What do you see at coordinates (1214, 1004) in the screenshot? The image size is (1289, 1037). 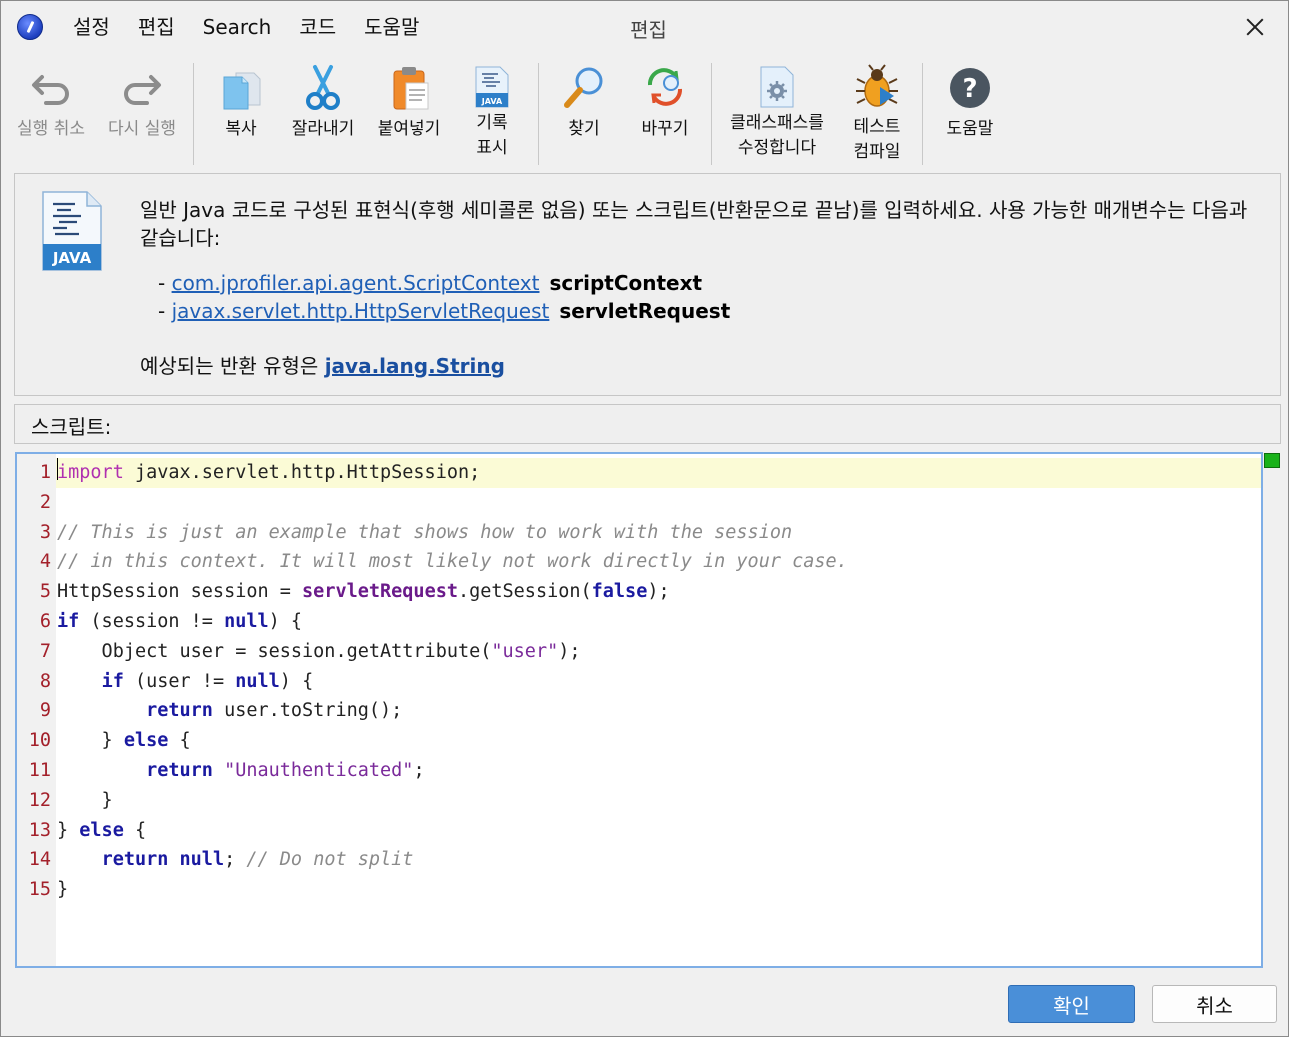 I see `cancel-button: 취소` at bounding box center [1214, 1004].